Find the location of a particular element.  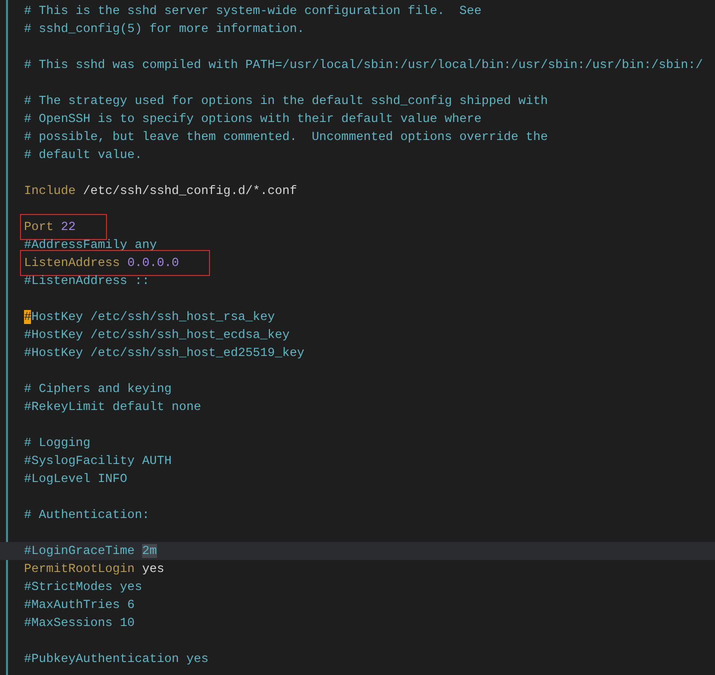

code-line: ListenAddress 0.0.0.0 is located at coordinates (101, 263).